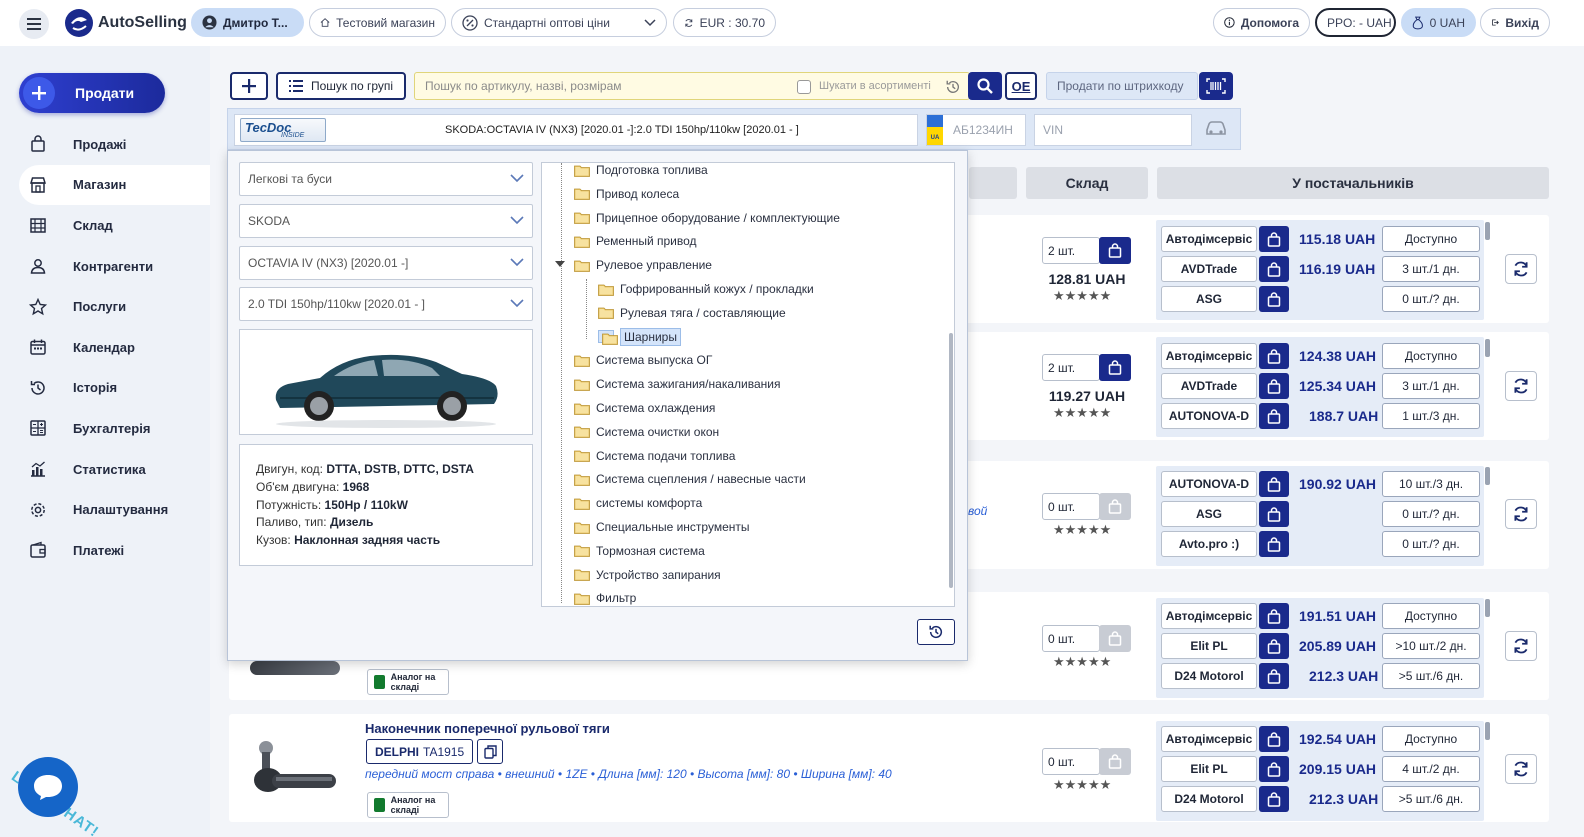  What do you see at coordinates (643, 360) in the screenshot?
I see `tree-item: Система выпуска ОГ` at bounding box center [643, 360].